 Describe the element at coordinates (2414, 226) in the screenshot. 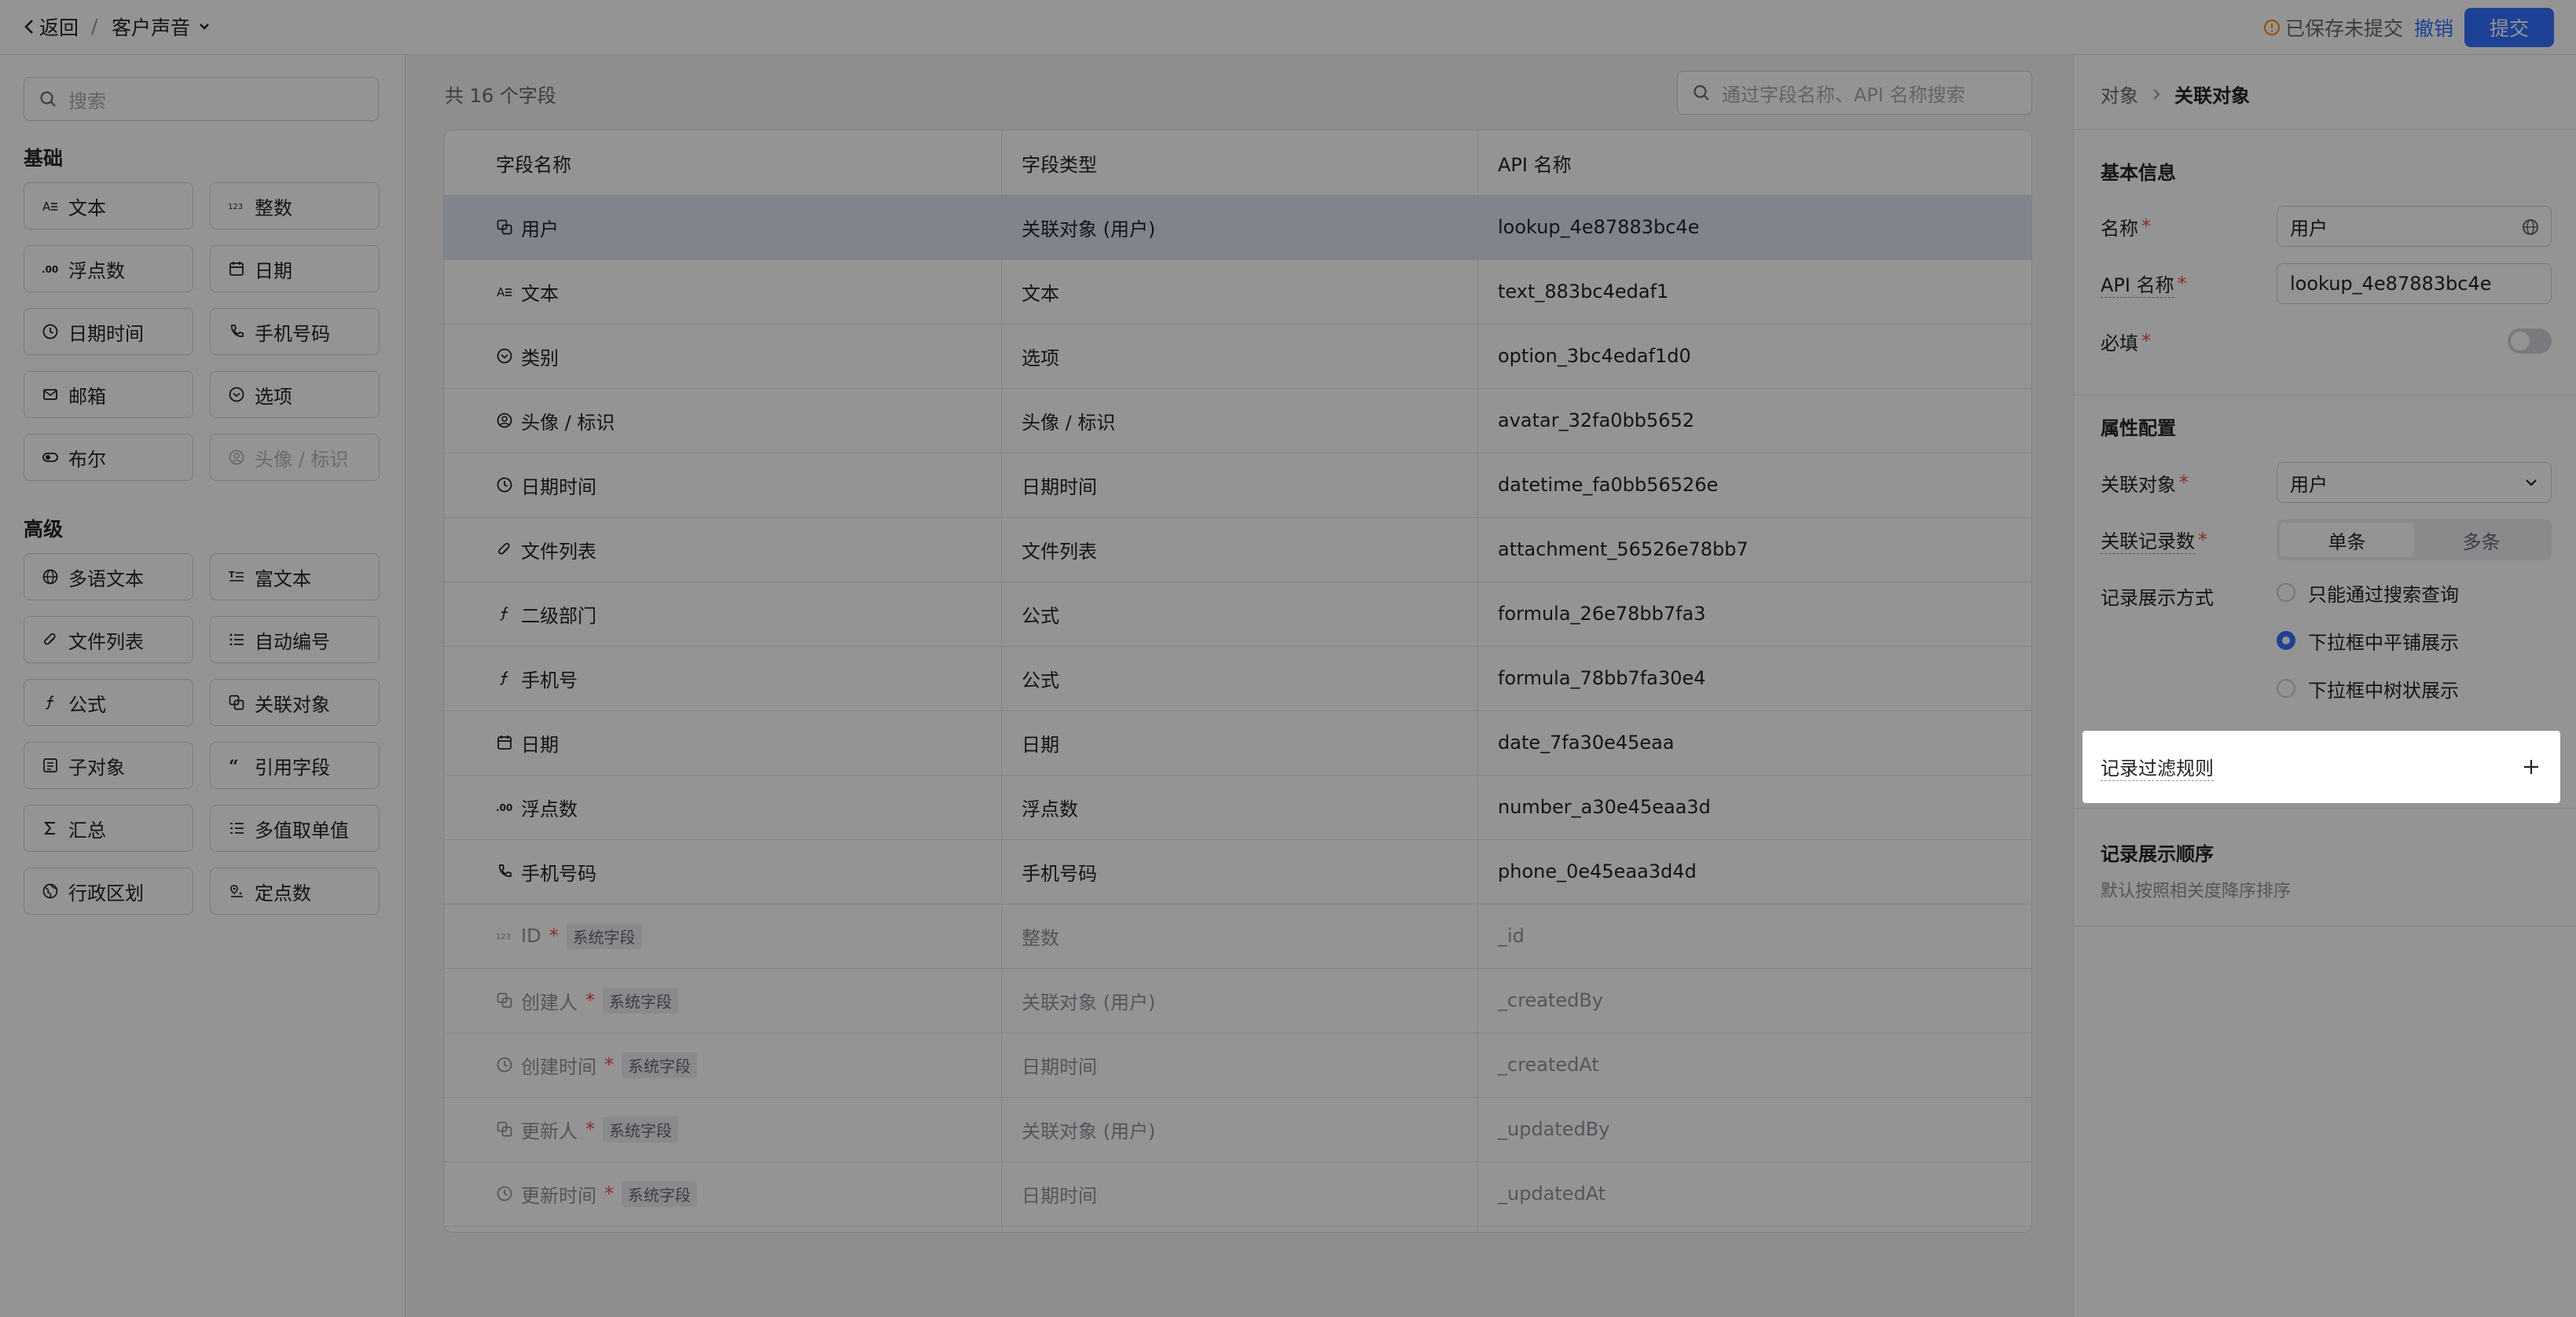

I see `name-input: 用户` at that location.